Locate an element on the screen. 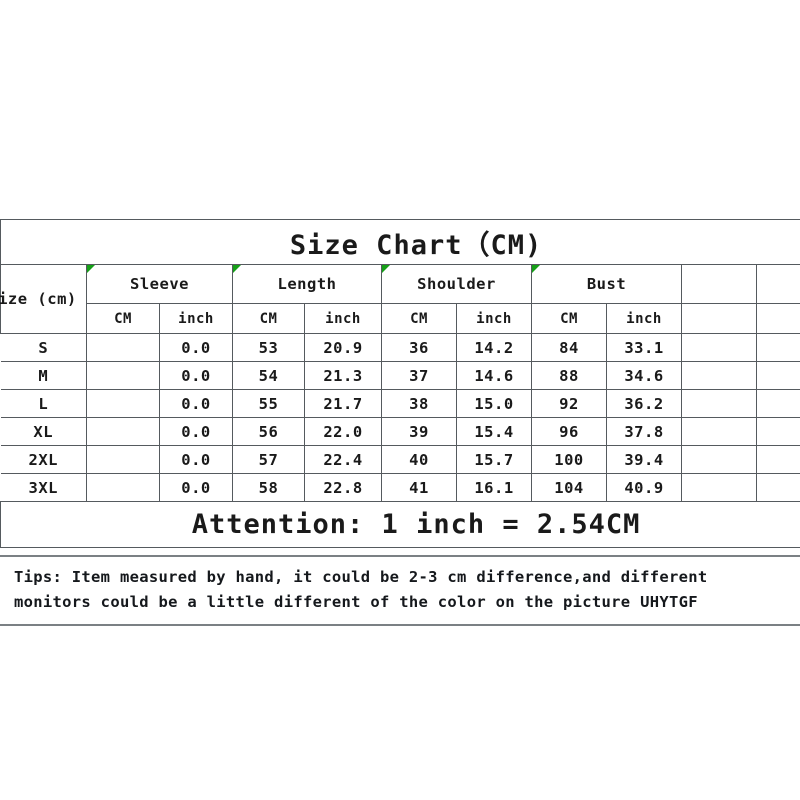  unit-length-cm: CM is located at coordinates (268, 318).